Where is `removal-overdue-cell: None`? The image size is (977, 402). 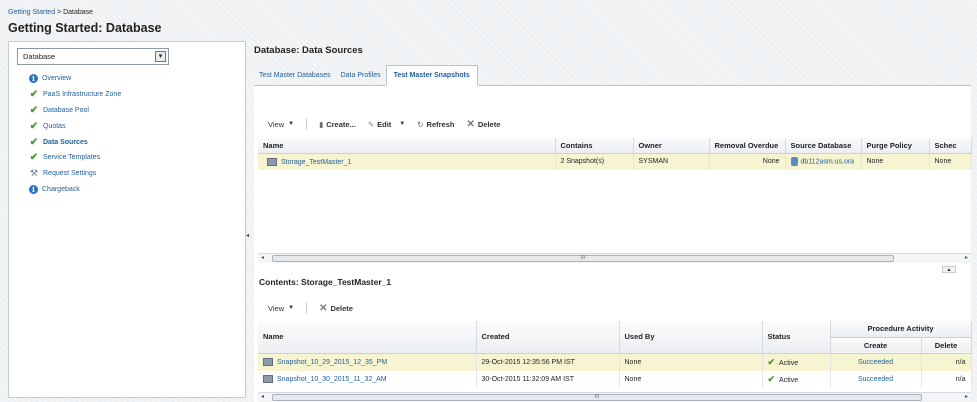 removal-overdue-cell: None is located at coordinates (747, 161).